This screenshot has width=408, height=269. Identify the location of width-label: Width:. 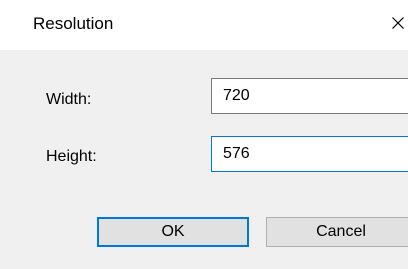
(69, 99).